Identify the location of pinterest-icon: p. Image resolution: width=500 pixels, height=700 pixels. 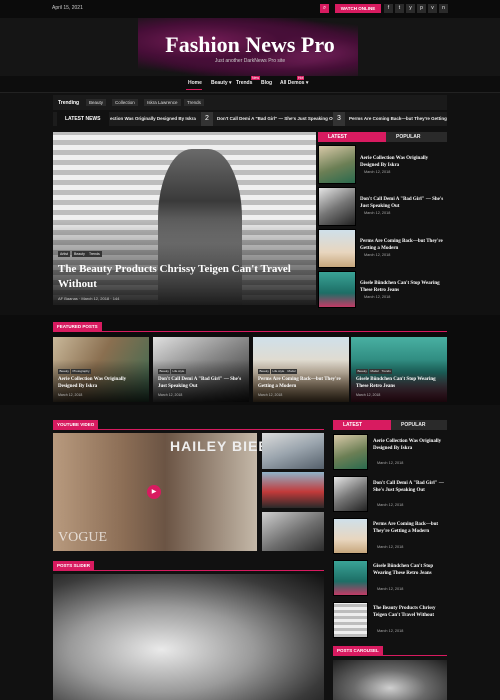
(421, 8).